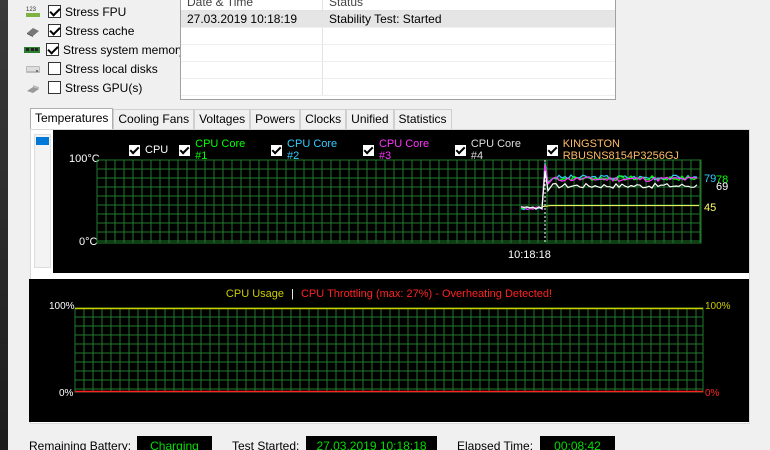 The height and width of the screenshot is (450, 770). I want to click on desktop-background, so click(4, 225).